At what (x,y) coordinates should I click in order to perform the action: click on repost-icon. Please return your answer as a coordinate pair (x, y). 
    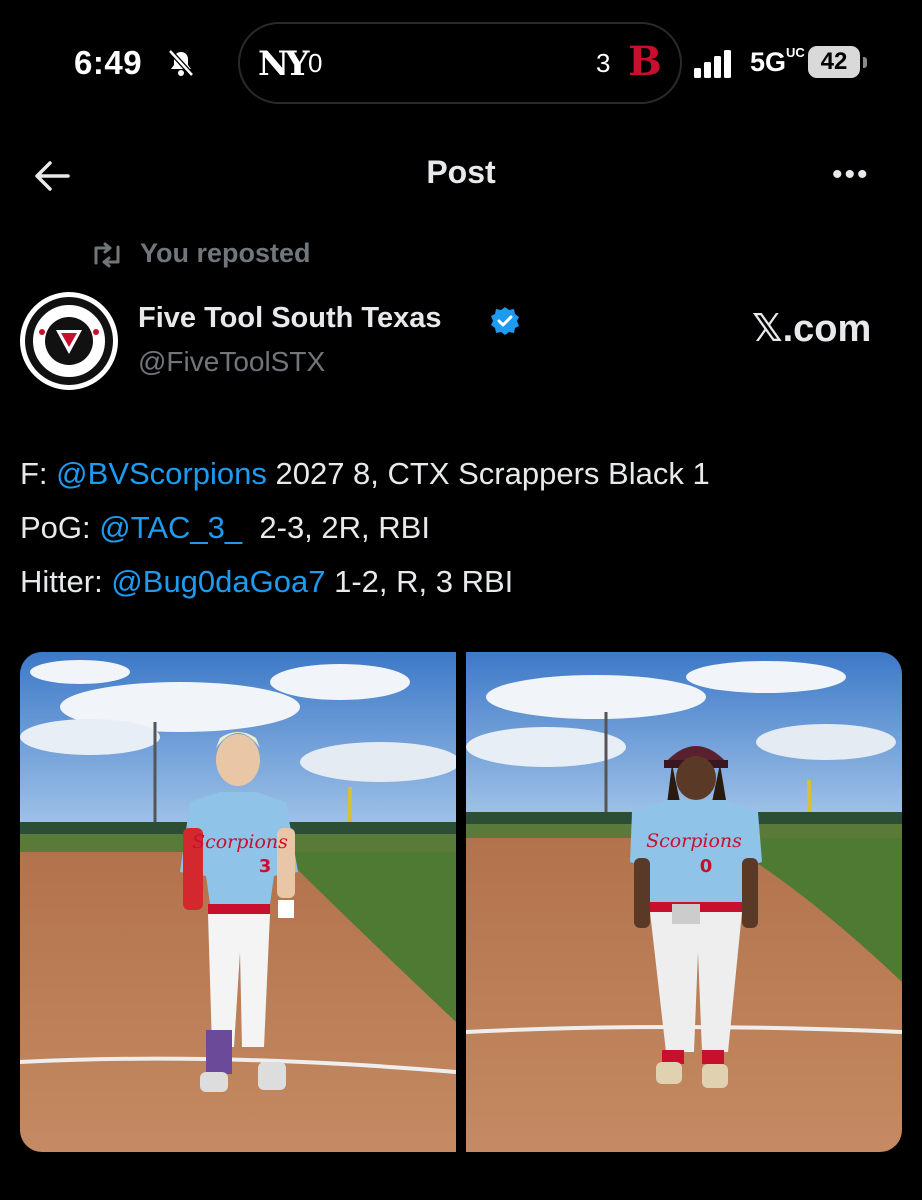
    Looking at the image, I should click on (107, 255).